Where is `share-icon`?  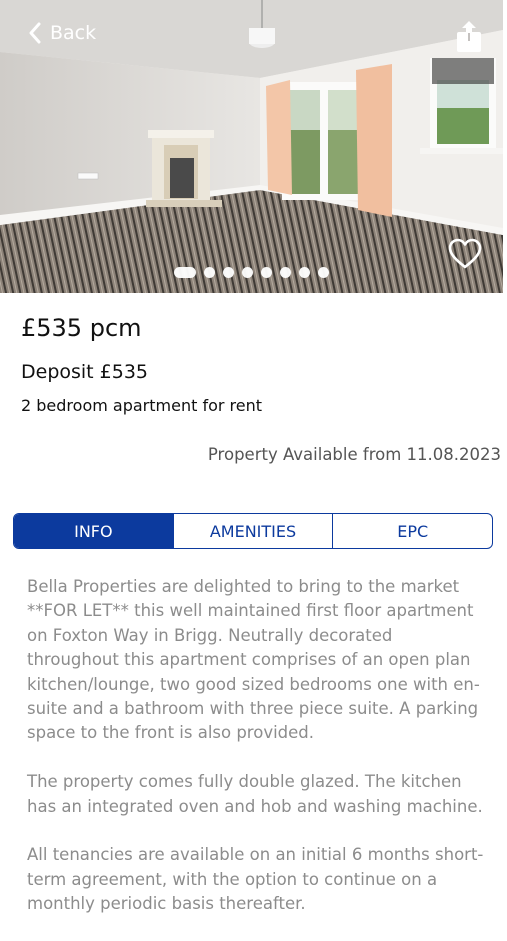 share-icon is located at coordinates (469, 37).